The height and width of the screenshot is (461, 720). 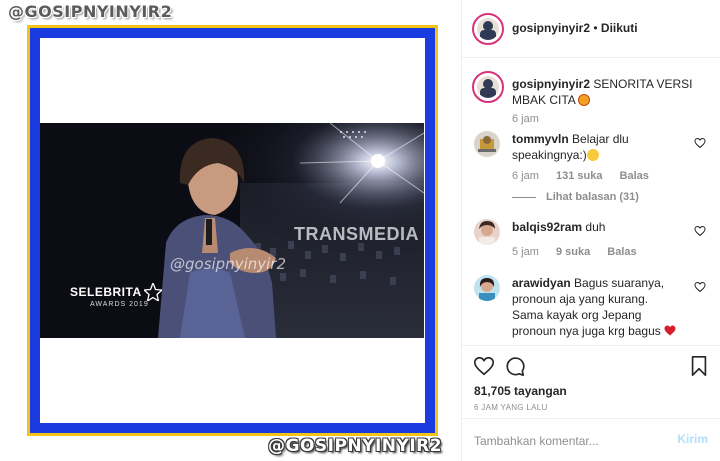 I want to click on comment-input, so click(x=569, y=441).